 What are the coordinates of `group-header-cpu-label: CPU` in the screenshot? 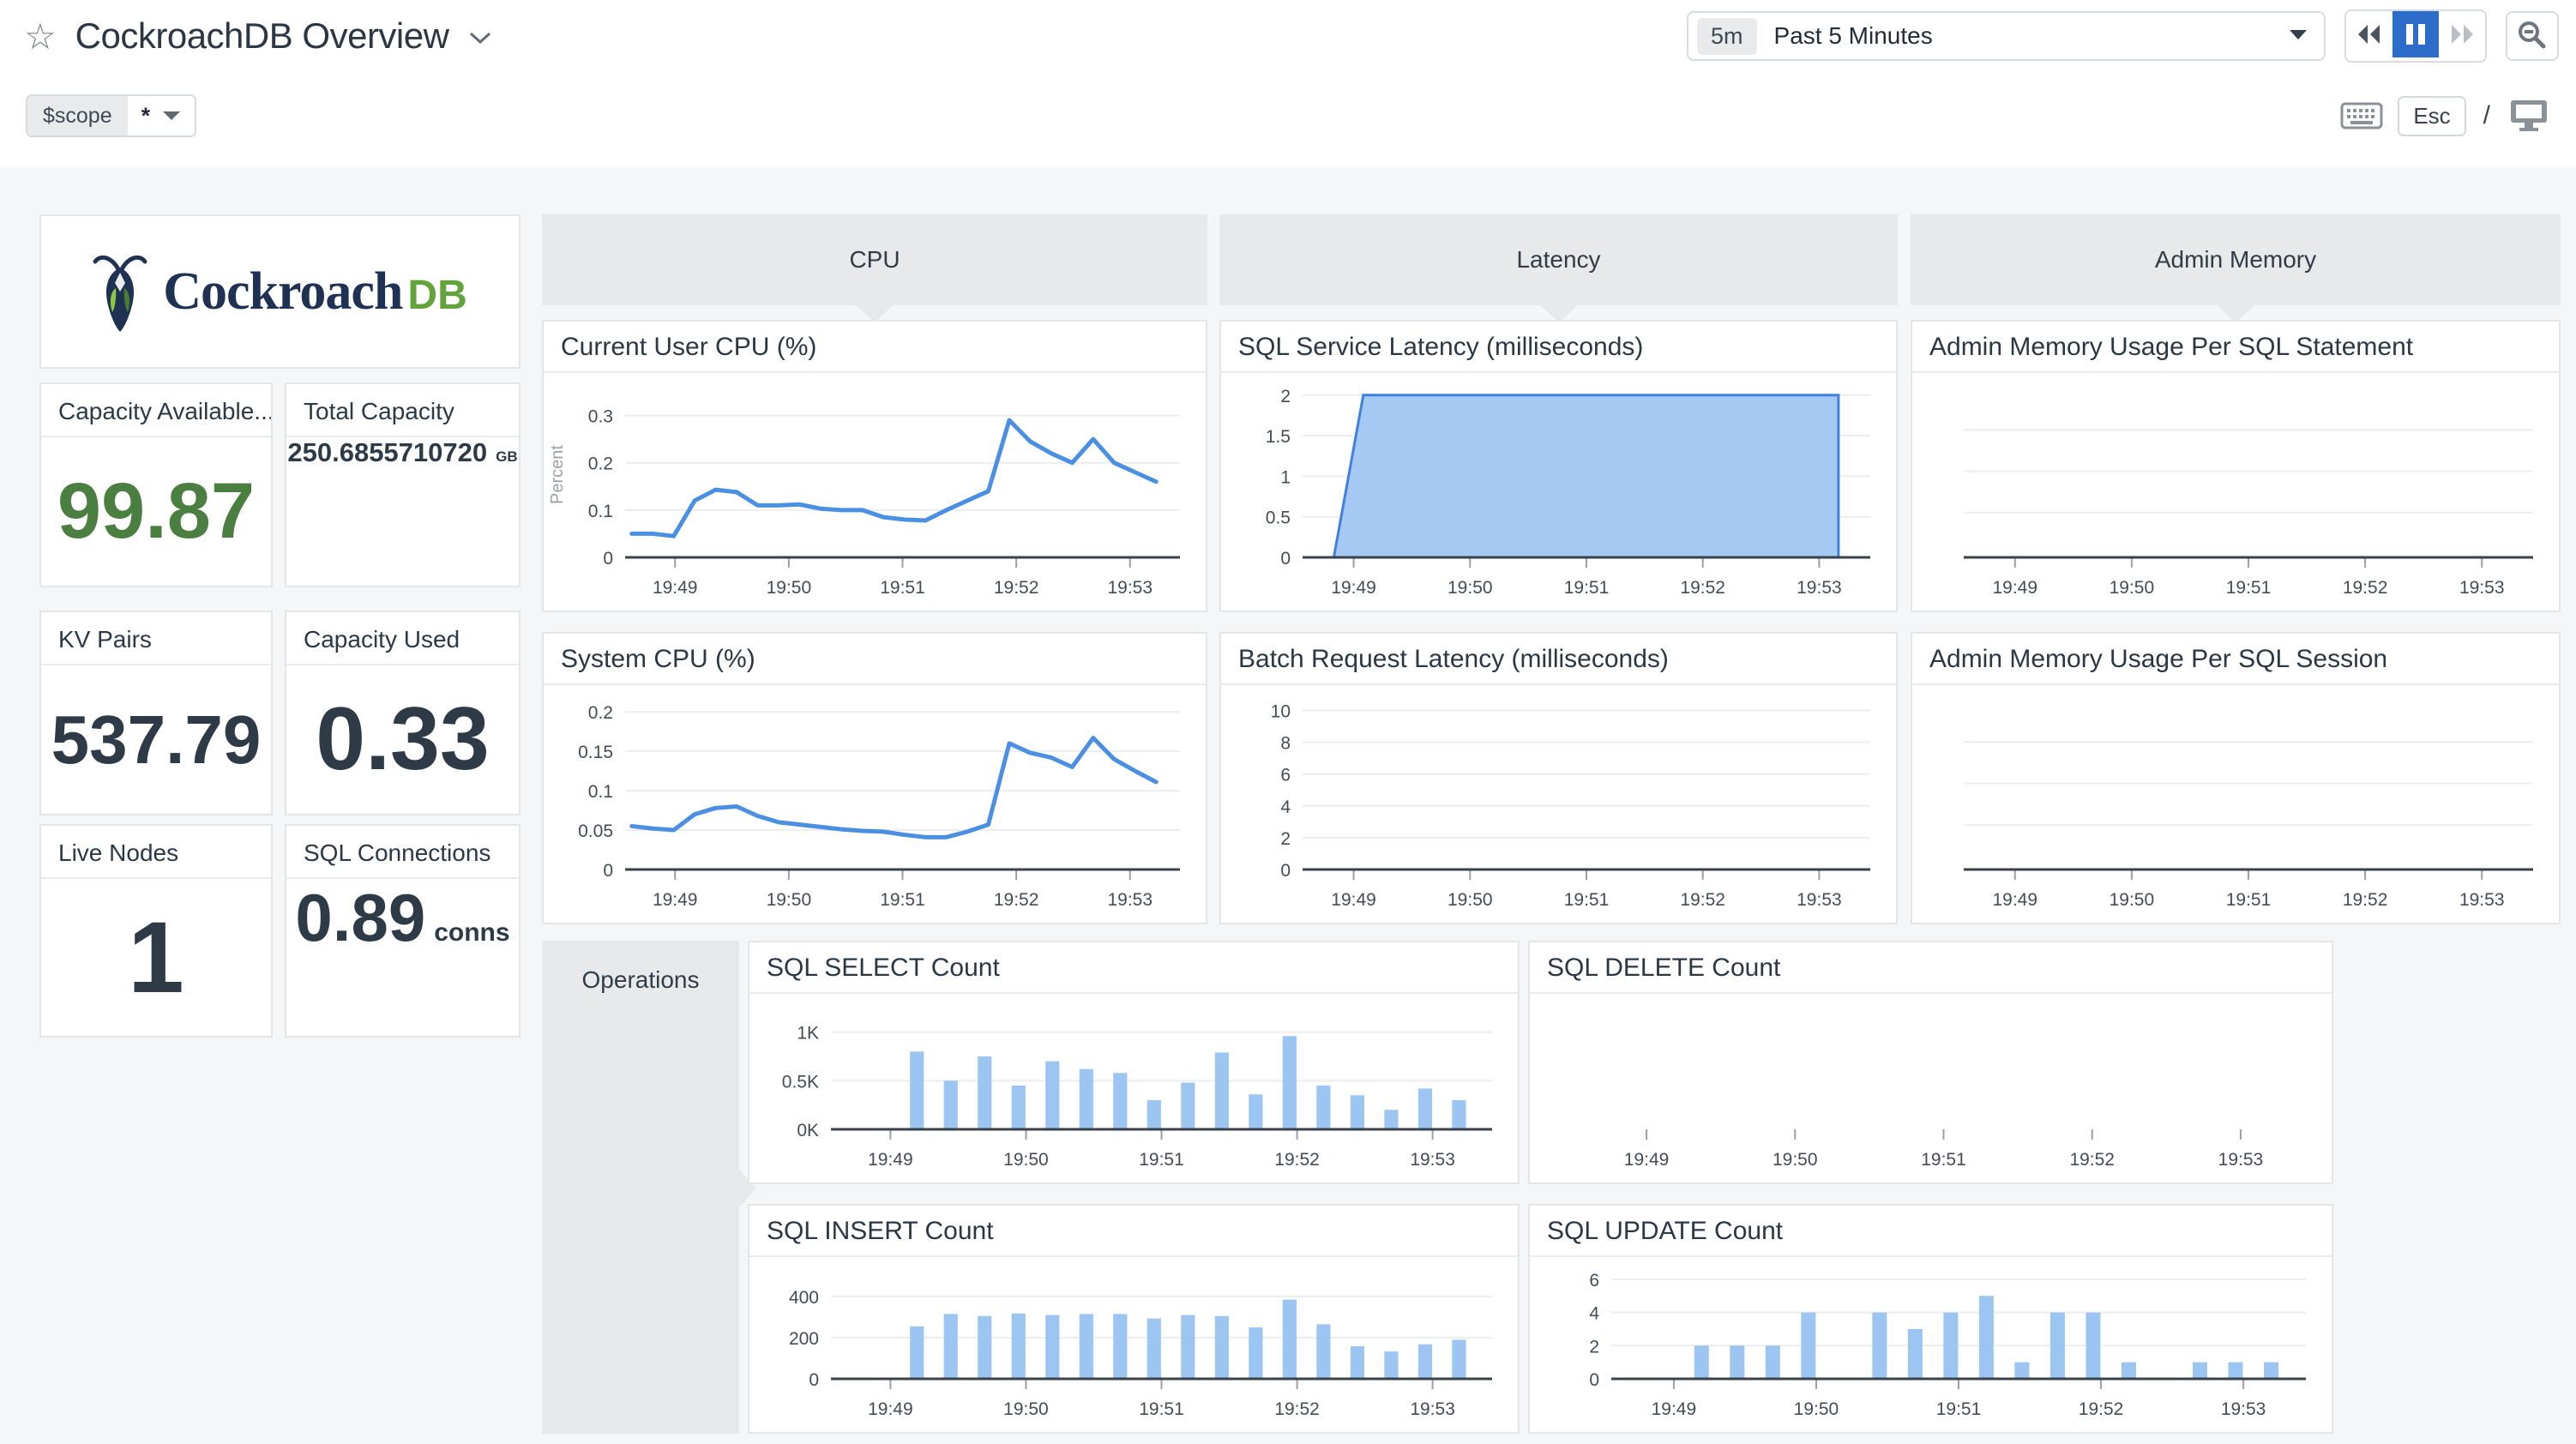 It's located at (875, 259).